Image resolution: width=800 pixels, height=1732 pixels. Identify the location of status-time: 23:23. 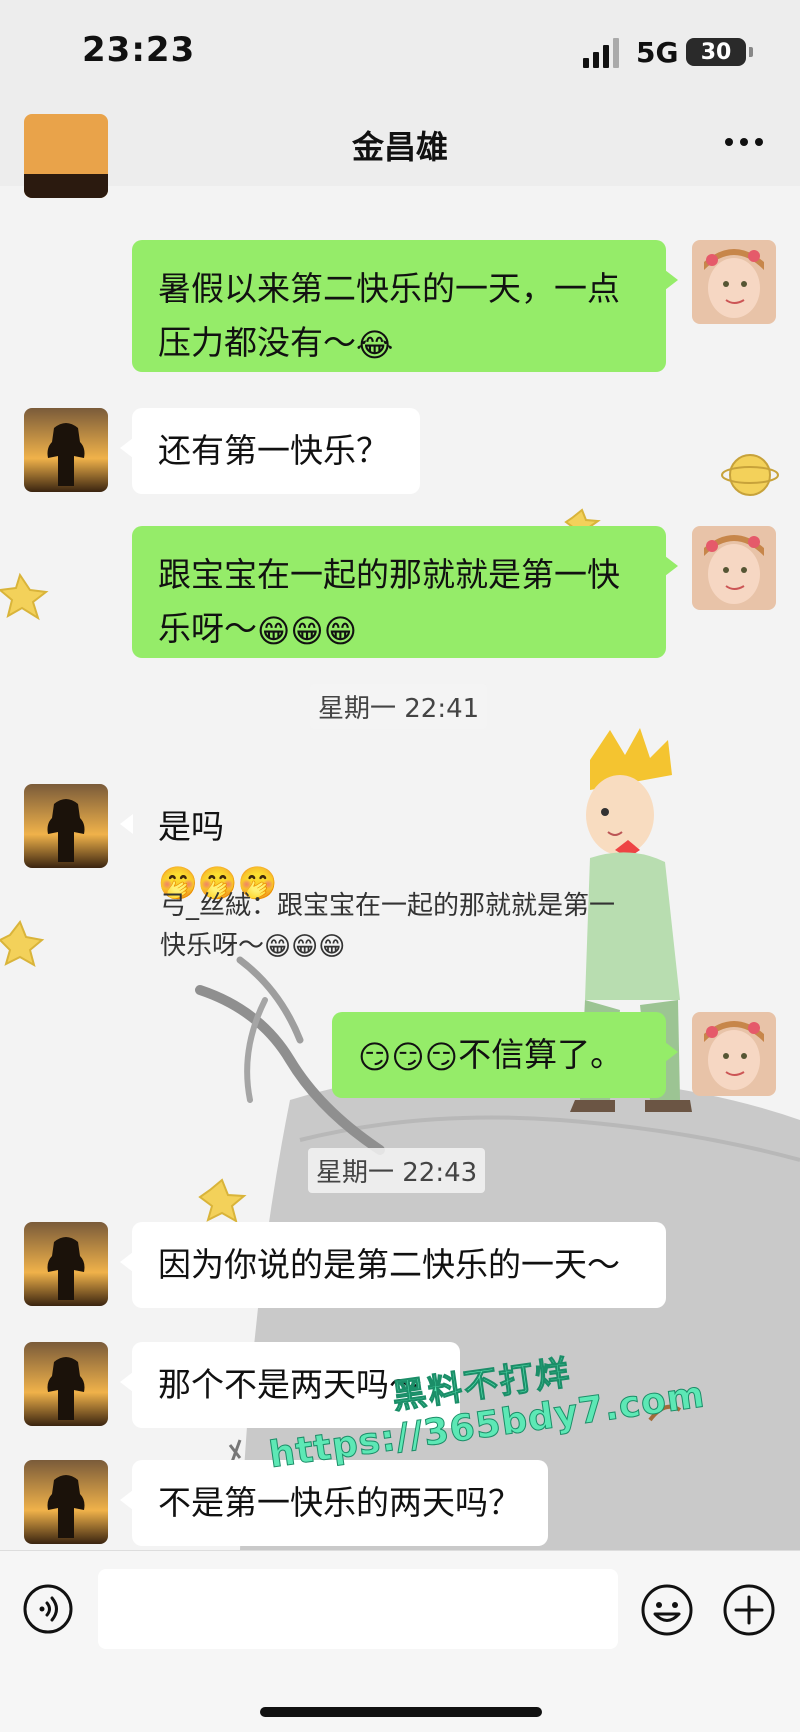
(139, 50).